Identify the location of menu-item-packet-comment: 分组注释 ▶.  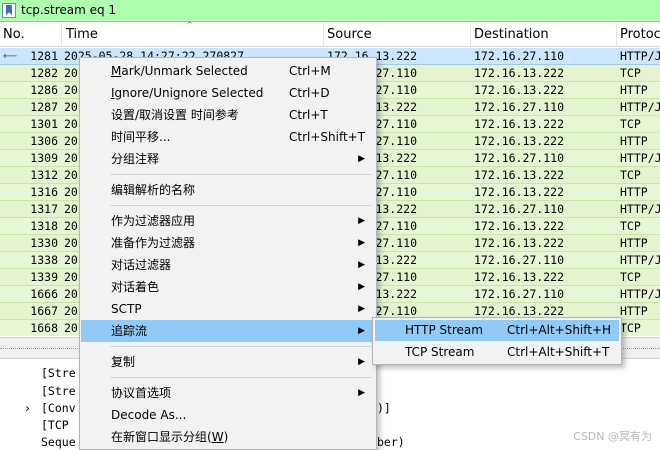
(228, 159).